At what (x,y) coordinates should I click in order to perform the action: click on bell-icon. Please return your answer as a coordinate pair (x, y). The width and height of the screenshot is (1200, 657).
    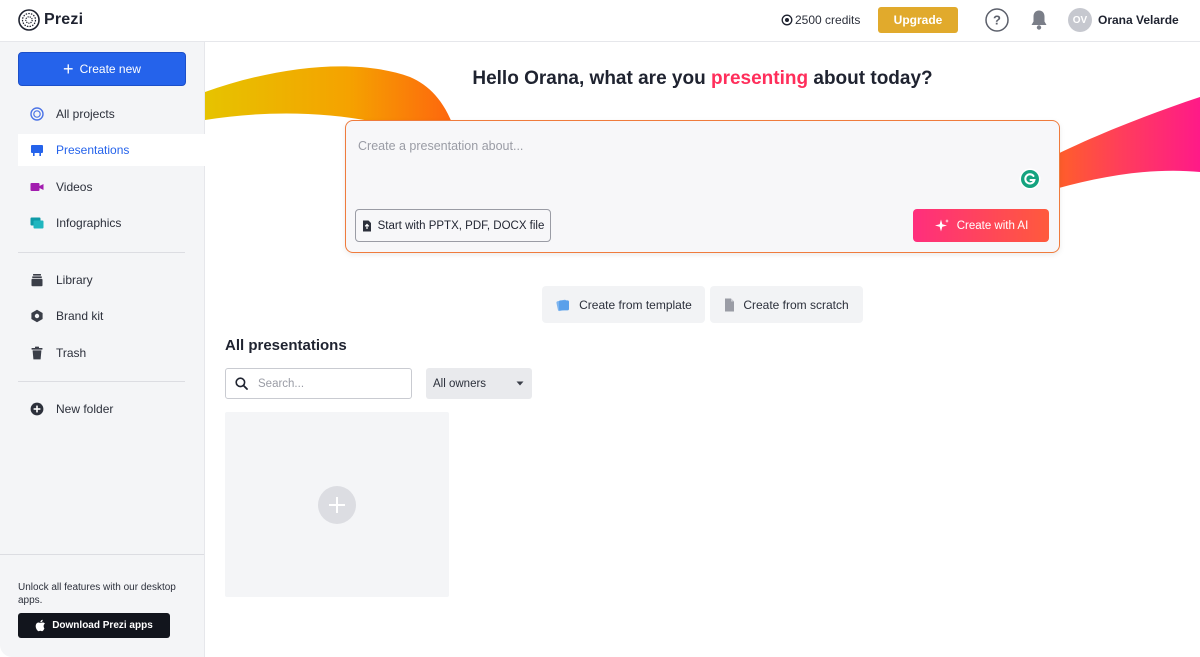
    Looking at the image, I should click on (1039, 20).